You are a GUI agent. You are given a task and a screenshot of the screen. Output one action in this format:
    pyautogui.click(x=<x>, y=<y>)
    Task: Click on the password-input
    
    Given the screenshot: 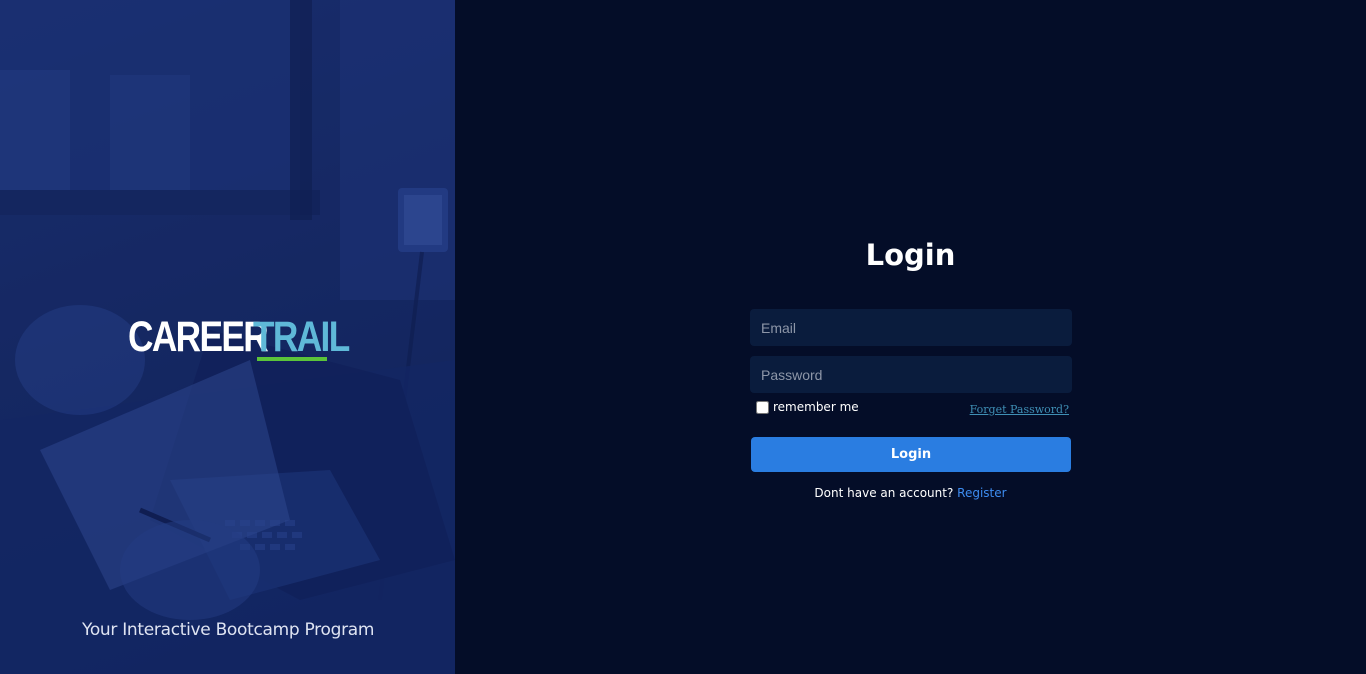 What is the action you would take?
    pyautogui.click(x=911, y=374)
    